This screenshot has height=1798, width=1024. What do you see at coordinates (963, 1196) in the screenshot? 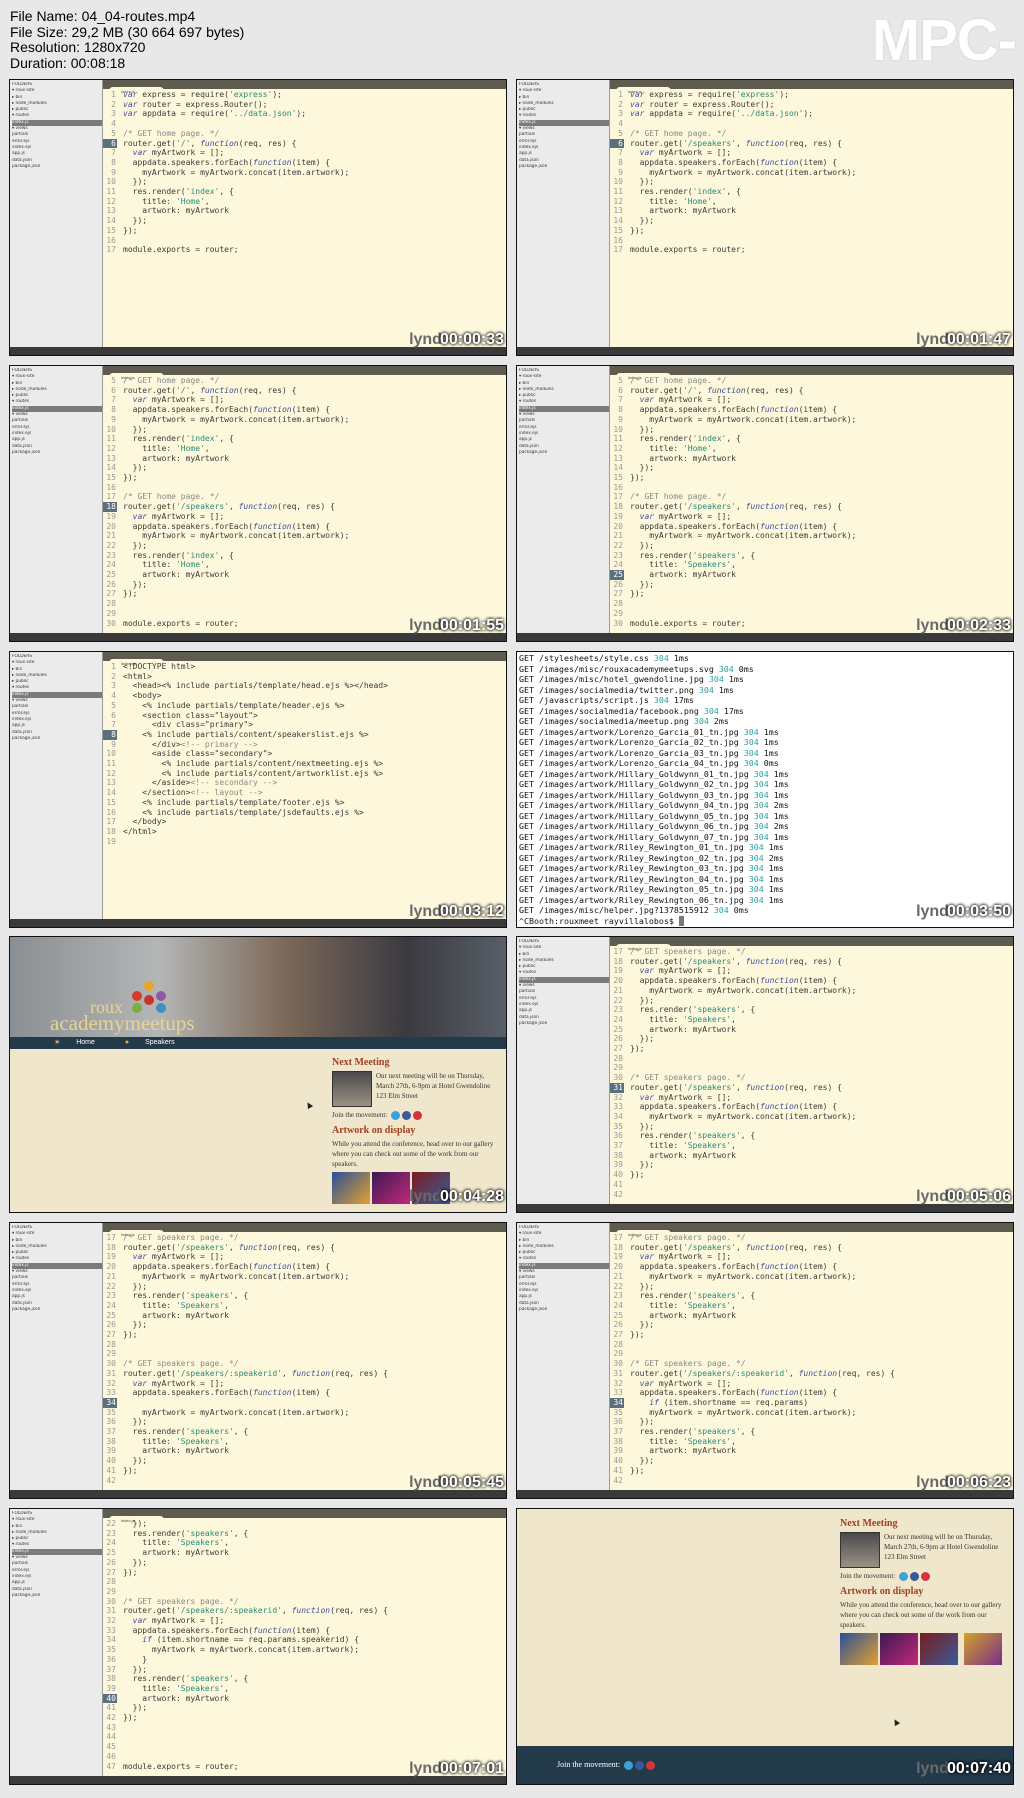
I see `timestamp: lynd00:05:06` at bounding box center [963, 1196].